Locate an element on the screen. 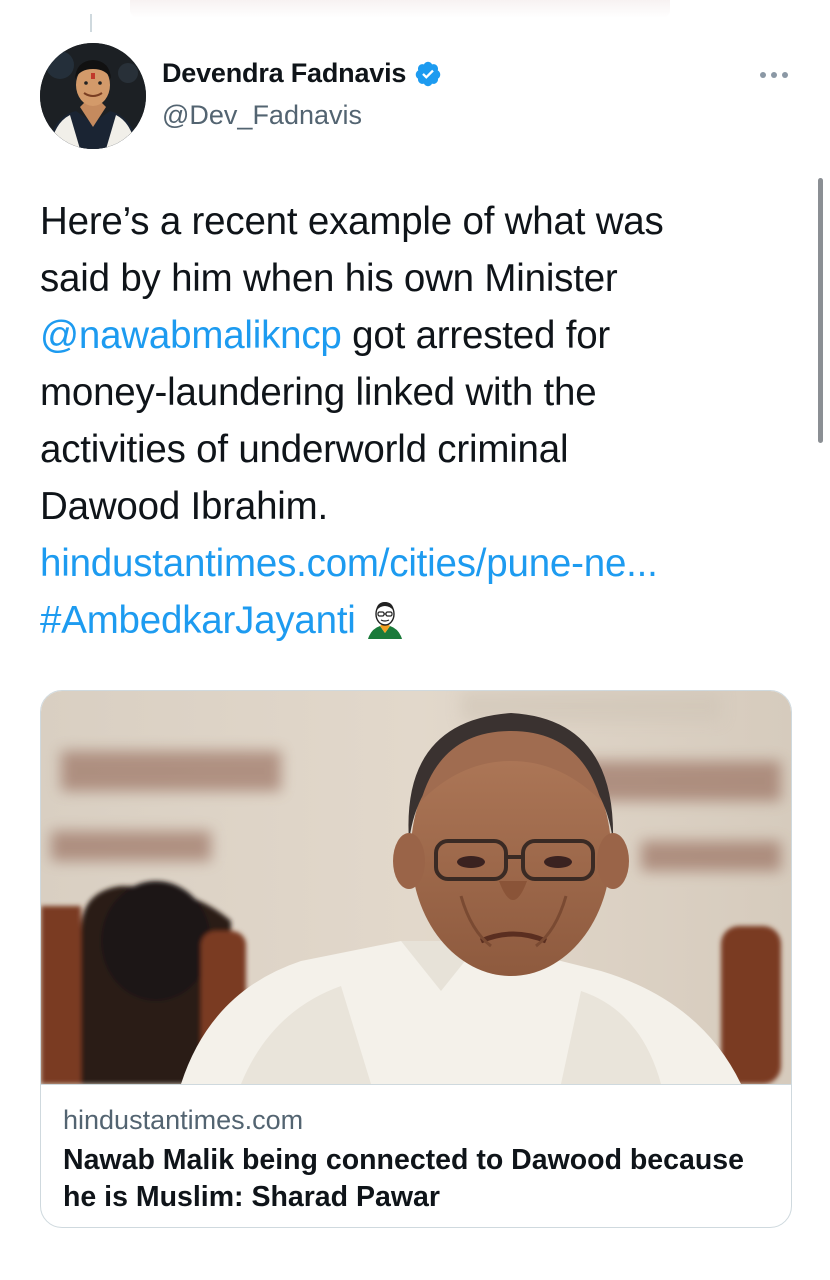 The height and width of the screenshot is (1280, 830). hashtag-link: #AmbedkarJayanti is located at coordinates (198, 620).